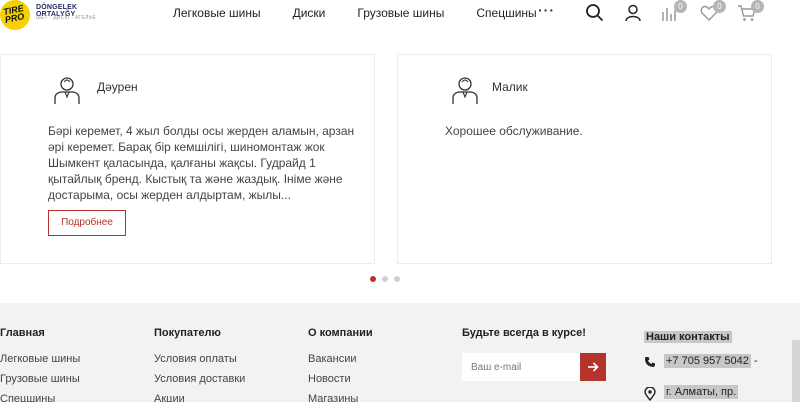 This screenshot has height=402, width=800. What do you see at coordinates (796, 371) in the screenshot?
I see `page-scrollbar` at bounding box center [796, 371].